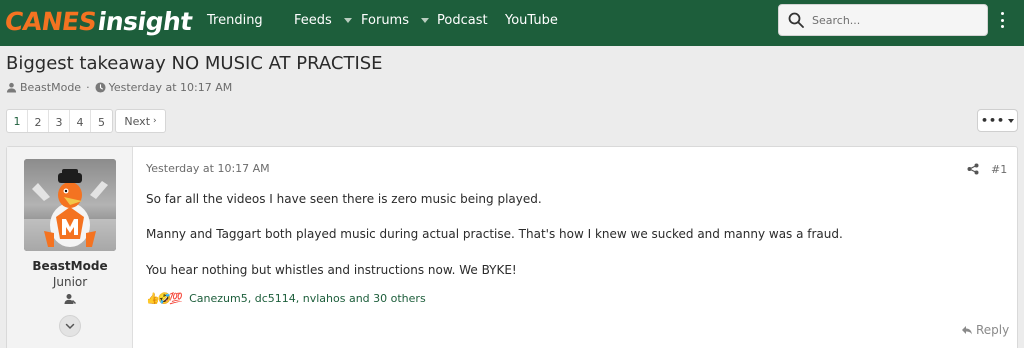 The height and width of the screenshot is (348, 1024). Describe the element at coordinates (145, 21) in the screenshot. I see `logo-insight: INSIGHT` at that location.